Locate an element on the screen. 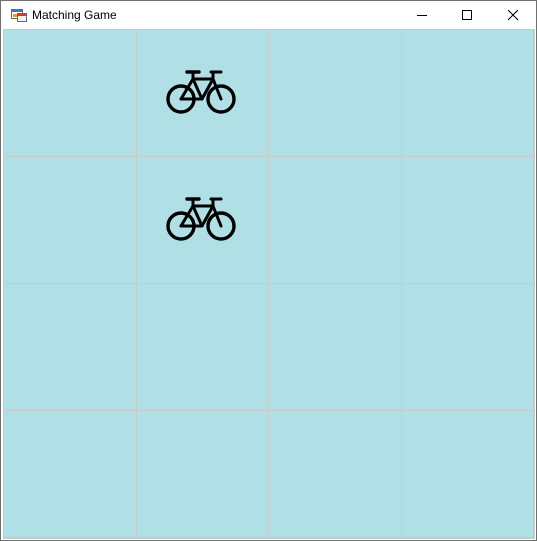 Image resolution: width=537 pixels, height=541 pixels. window-title: Matching Game is located at coordinates (74, 15).